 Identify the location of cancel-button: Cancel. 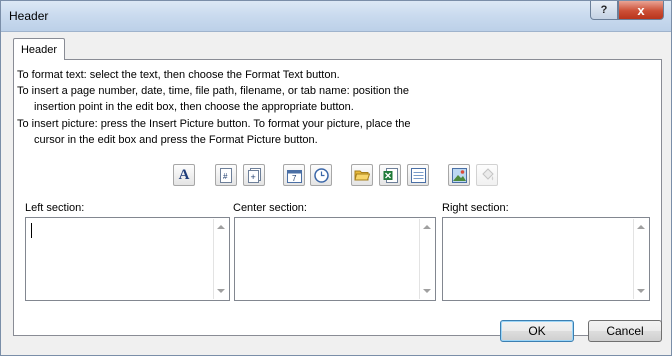
(625, 331).